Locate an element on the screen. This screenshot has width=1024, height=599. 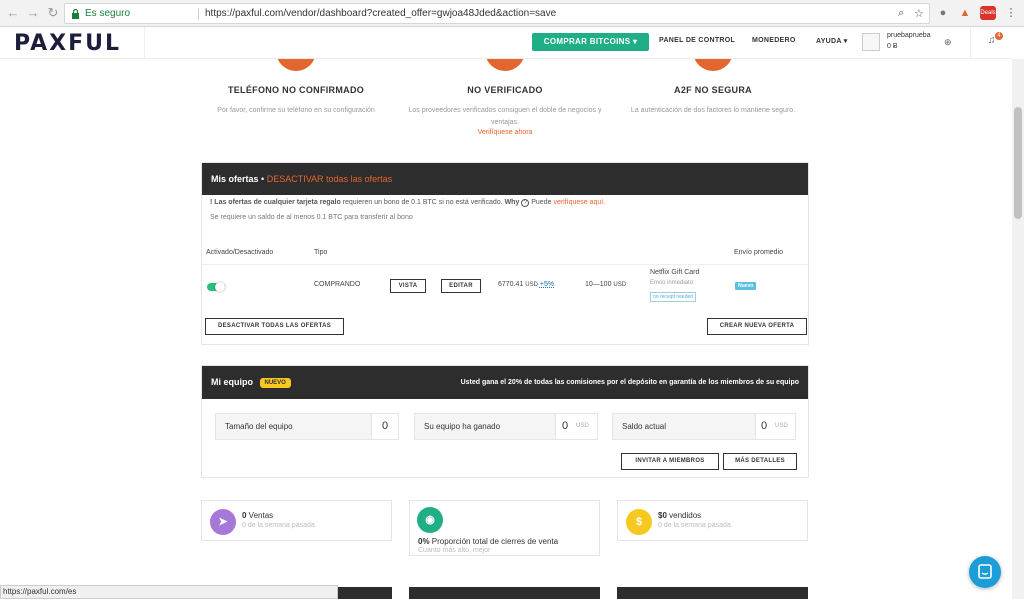
col-active: Activado/Desactivado is located at coordinates (240, 252).